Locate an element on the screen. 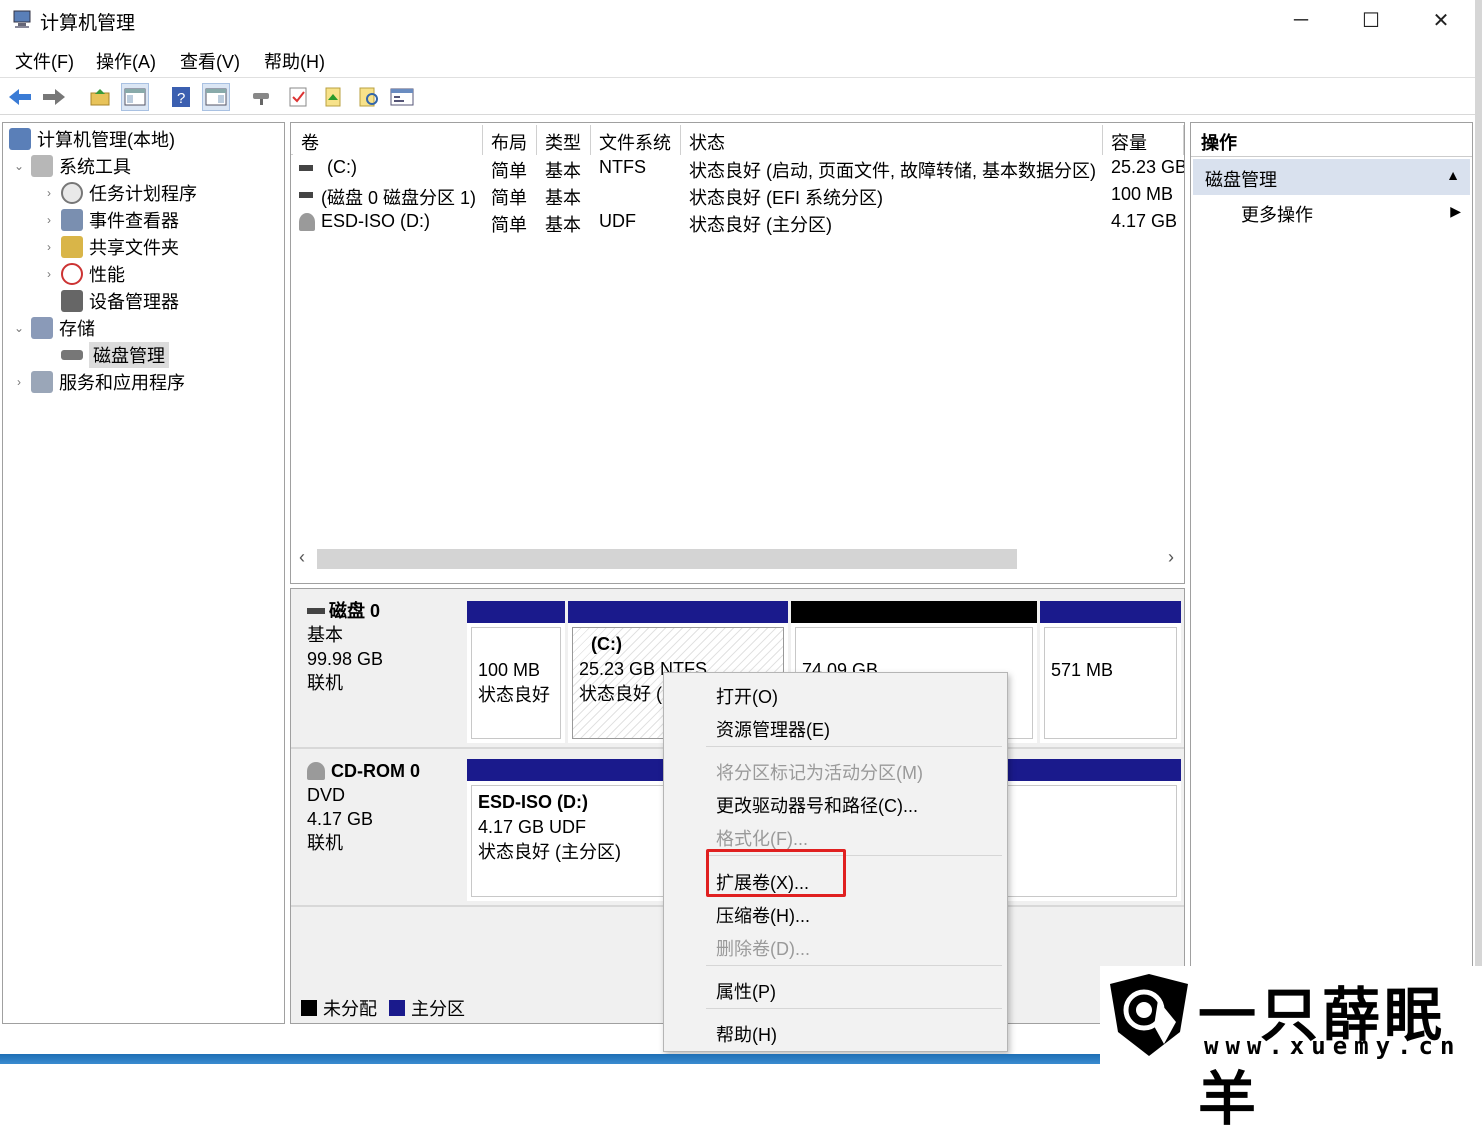  legend-unallocated: 未分配 is located at coordinates (350, 1009).